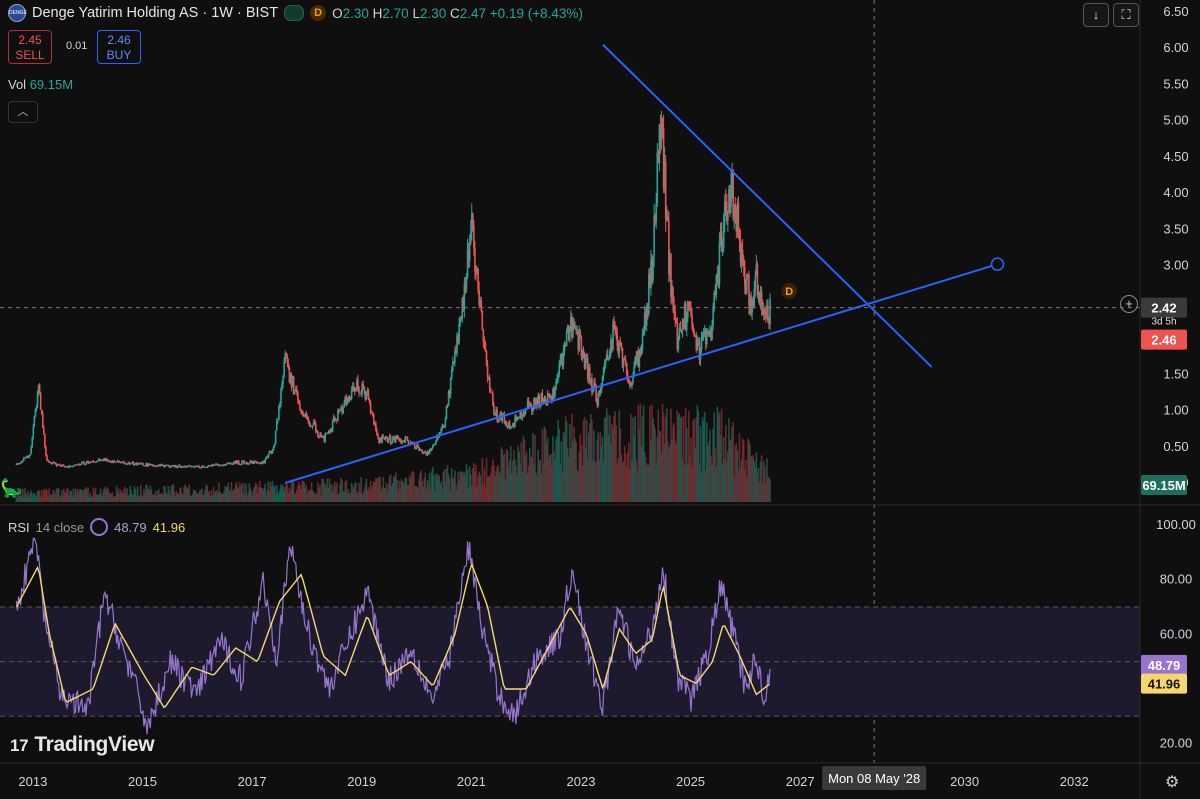  What do you see at coordinates (32, 781) in the screenshot?
I see `time-tick-label: 2013` at bounding box center [32, 781].